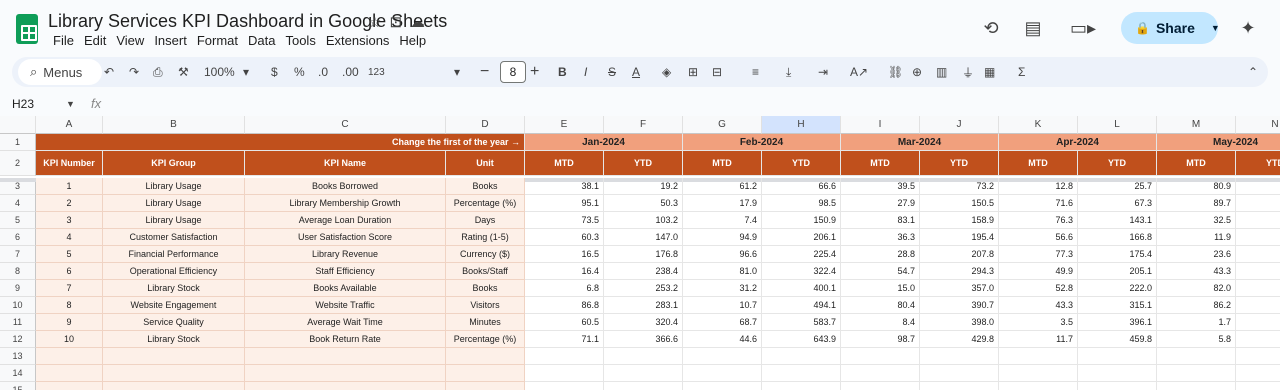 Image resolution: width=1280 pixels, height=390 pixels. What do you see at coordinates (1038, 322) in the screenshot?
I see `mtd-value-cell: 3.5` at bounding box center [1038, 322].